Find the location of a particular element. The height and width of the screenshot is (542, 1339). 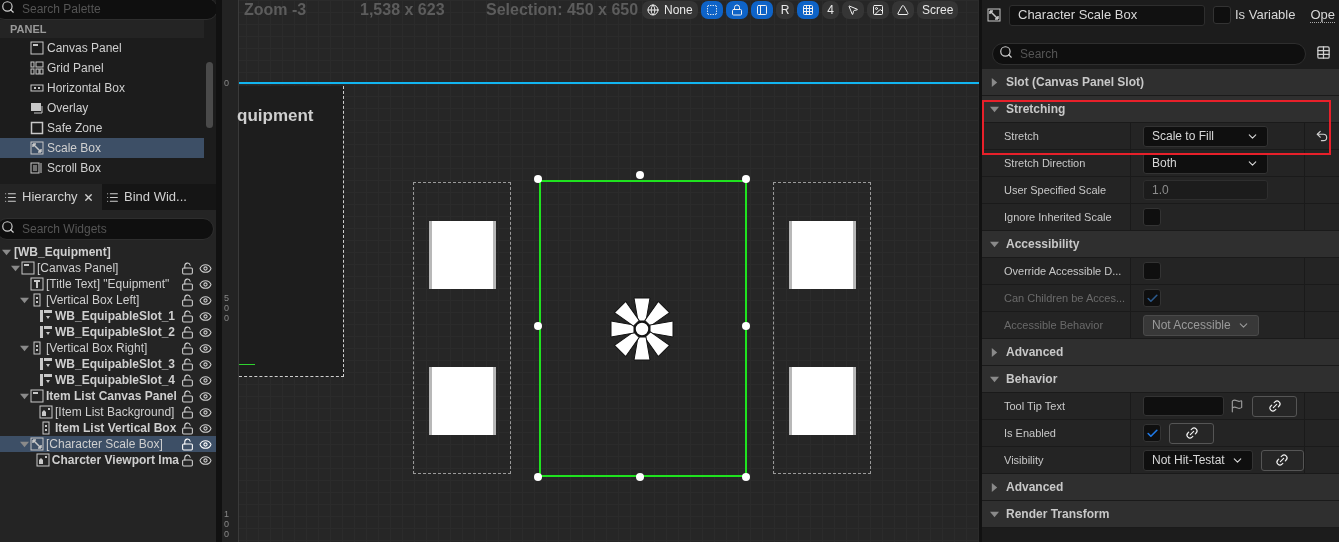

table-icon is located at coordinates (1323, 52).